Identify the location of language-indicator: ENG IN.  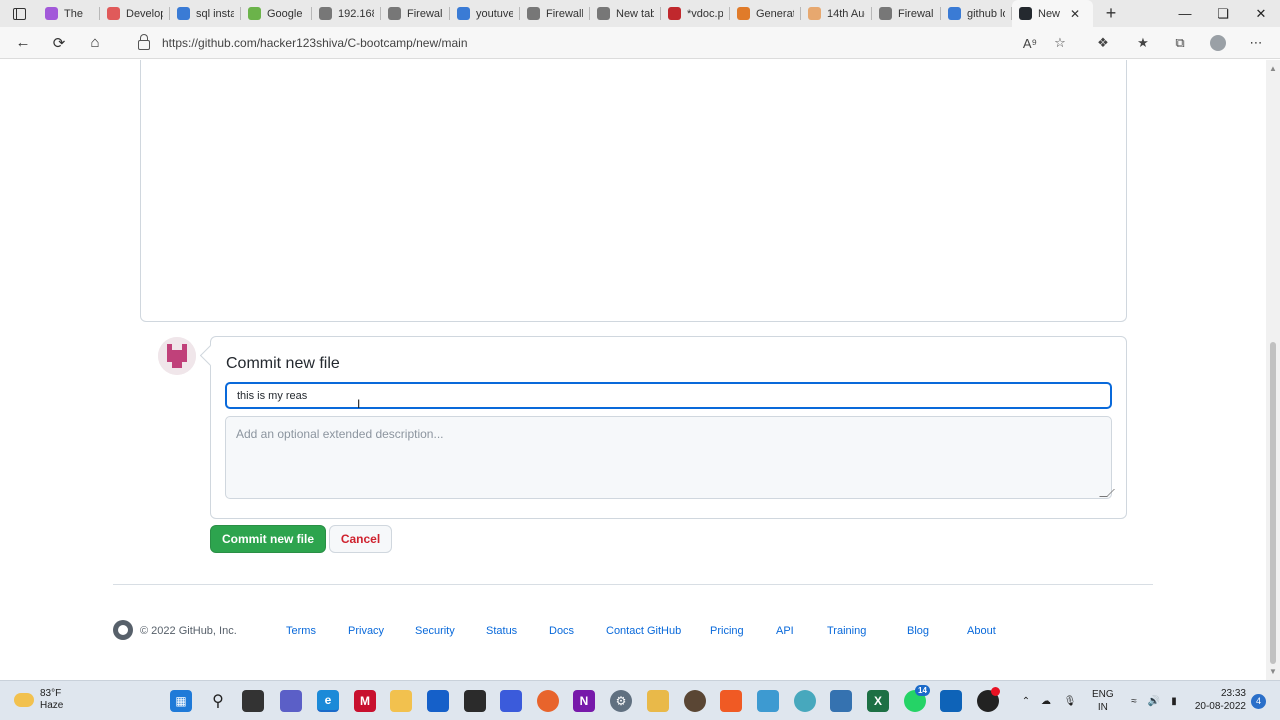
(1103, 701).